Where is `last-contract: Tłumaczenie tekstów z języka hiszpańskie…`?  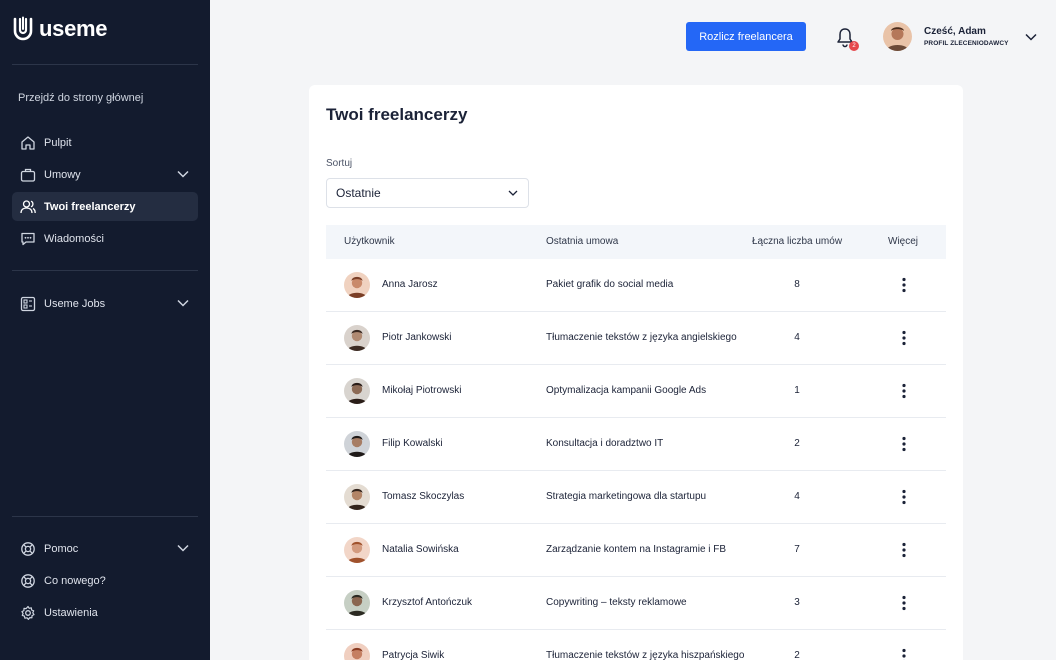 last-contract: Tłumaczenie tekstów z języka hiszpańskie… is located at coordinates (645, 655).